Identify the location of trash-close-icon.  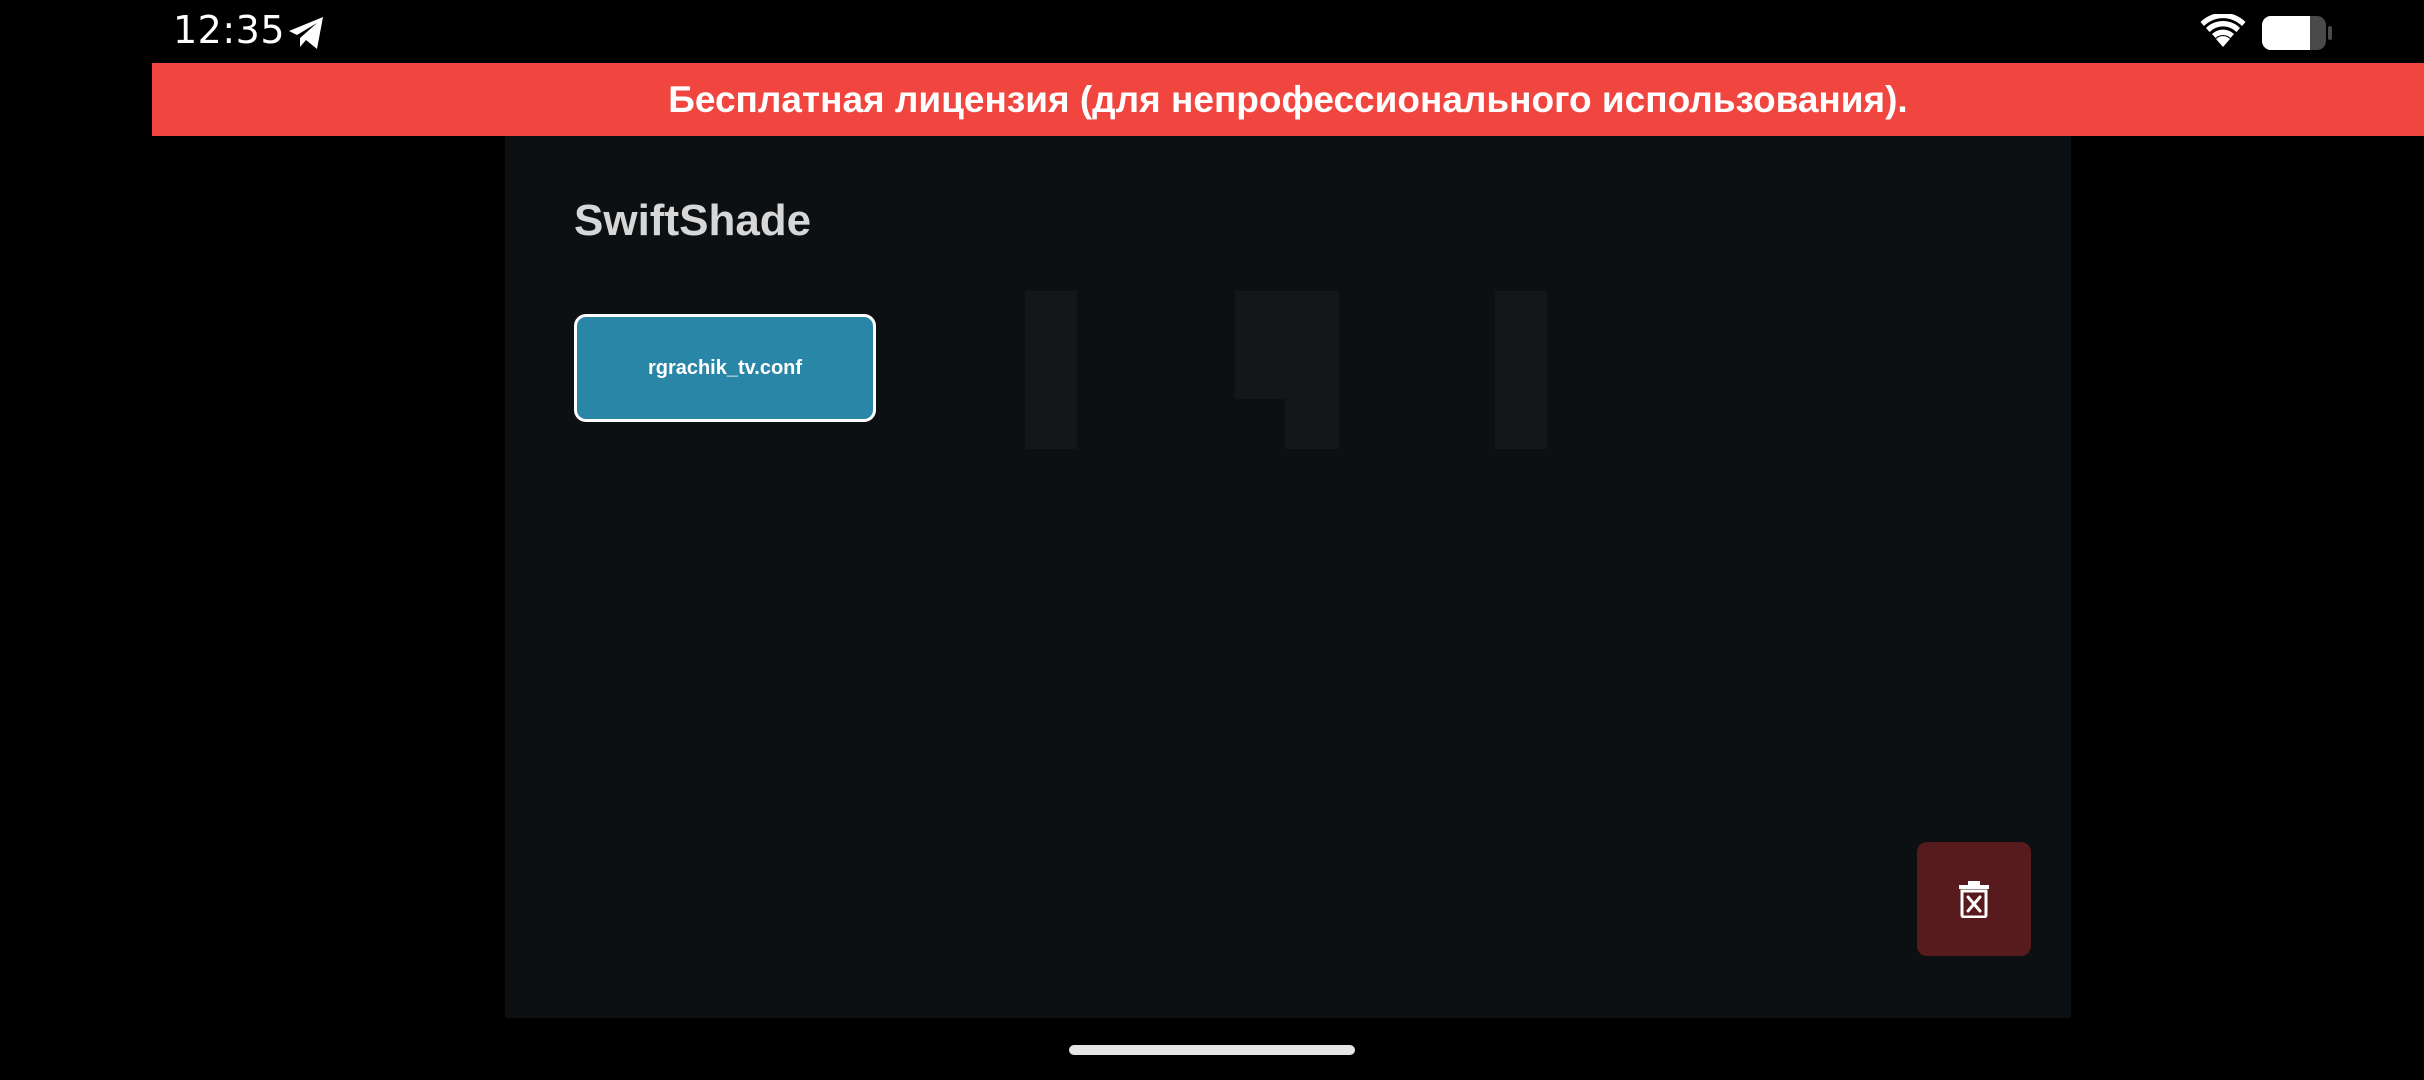
(1974, 899).